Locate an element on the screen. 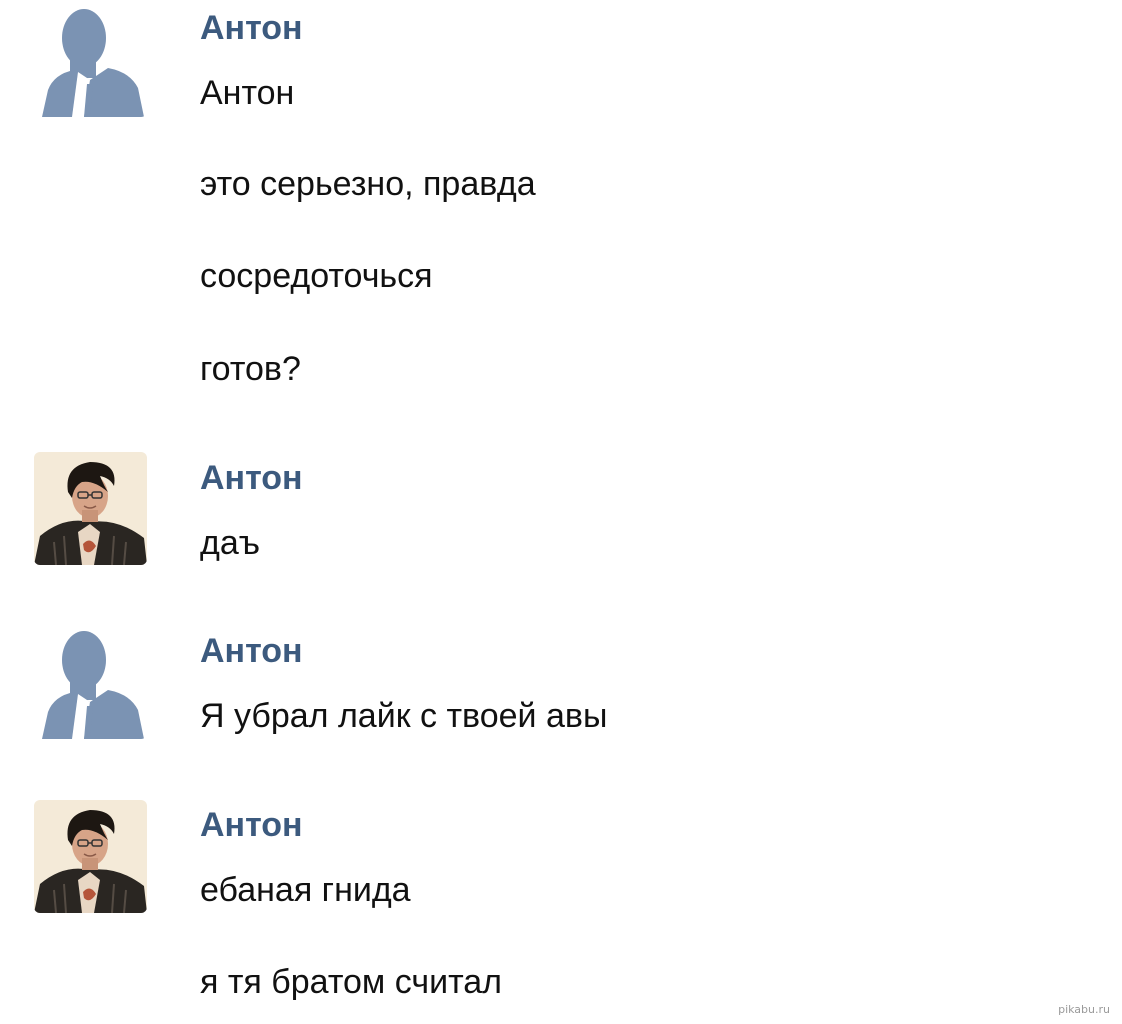  message-text: это серьезно, правда is located at coordinates (368, 184).